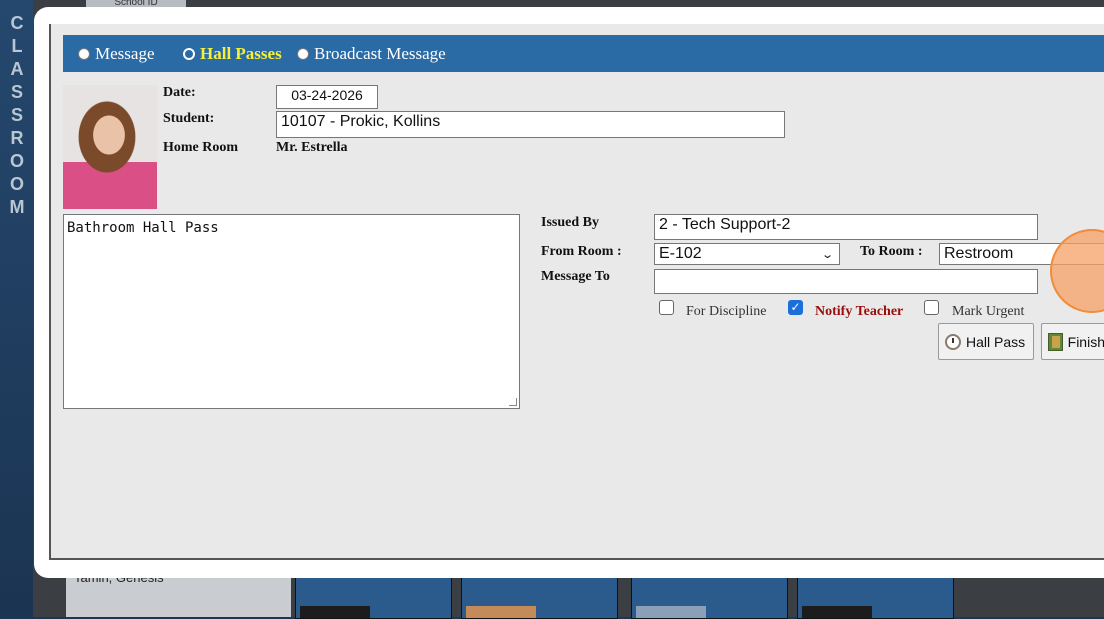 This screenshot has width=1104, height=619. Describe the element at coordinates (380, 53) in the screenshot. I see `radio-label: Broadcast Message` at that location.